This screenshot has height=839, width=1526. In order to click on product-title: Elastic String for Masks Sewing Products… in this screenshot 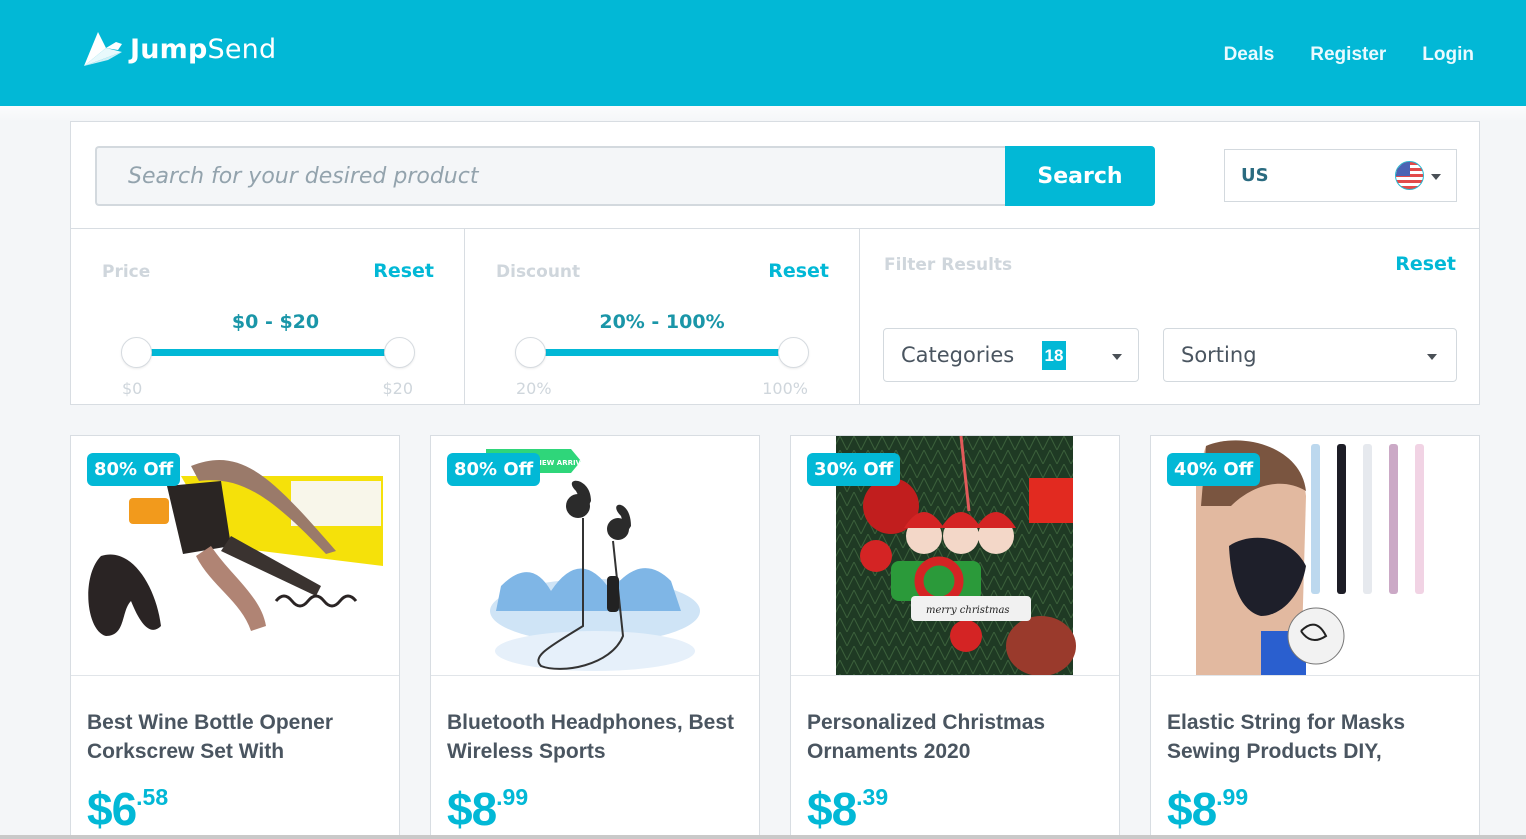, I will do `click(1317, 737)`.